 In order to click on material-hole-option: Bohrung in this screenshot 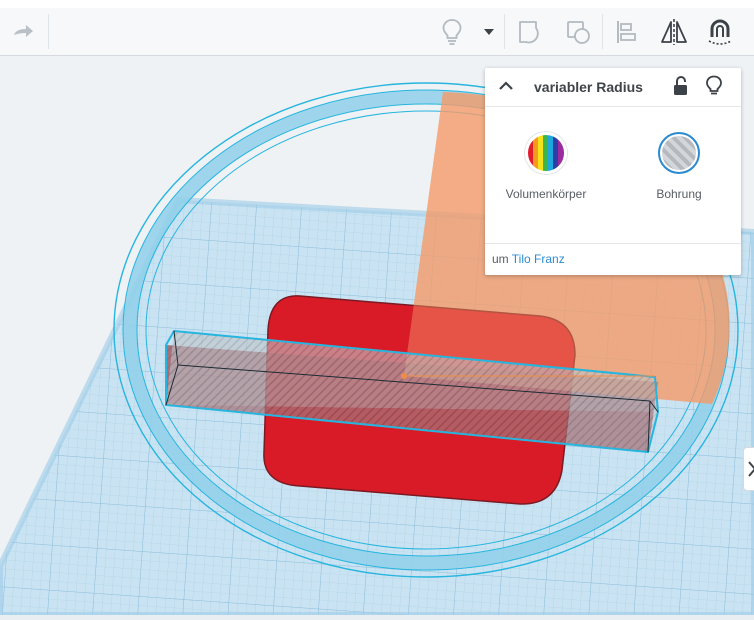, I will do `click(679, 166)`.